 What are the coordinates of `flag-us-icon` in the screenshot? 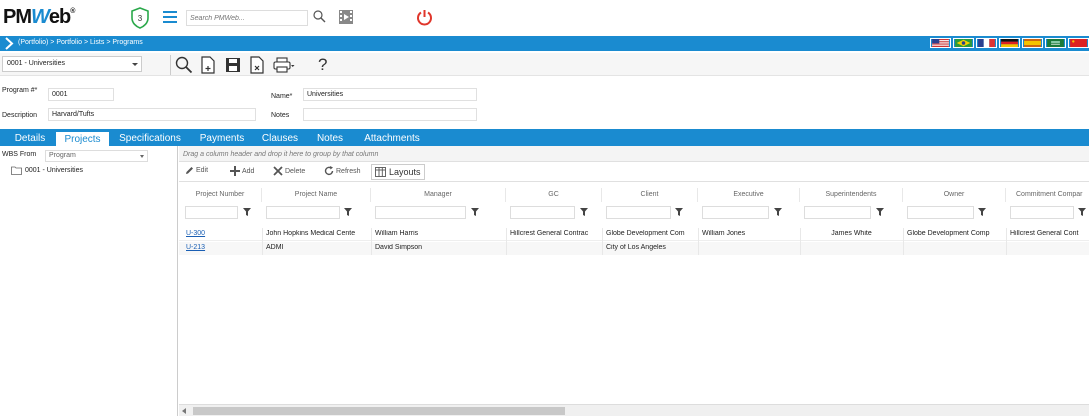 It's located at (940, 43).